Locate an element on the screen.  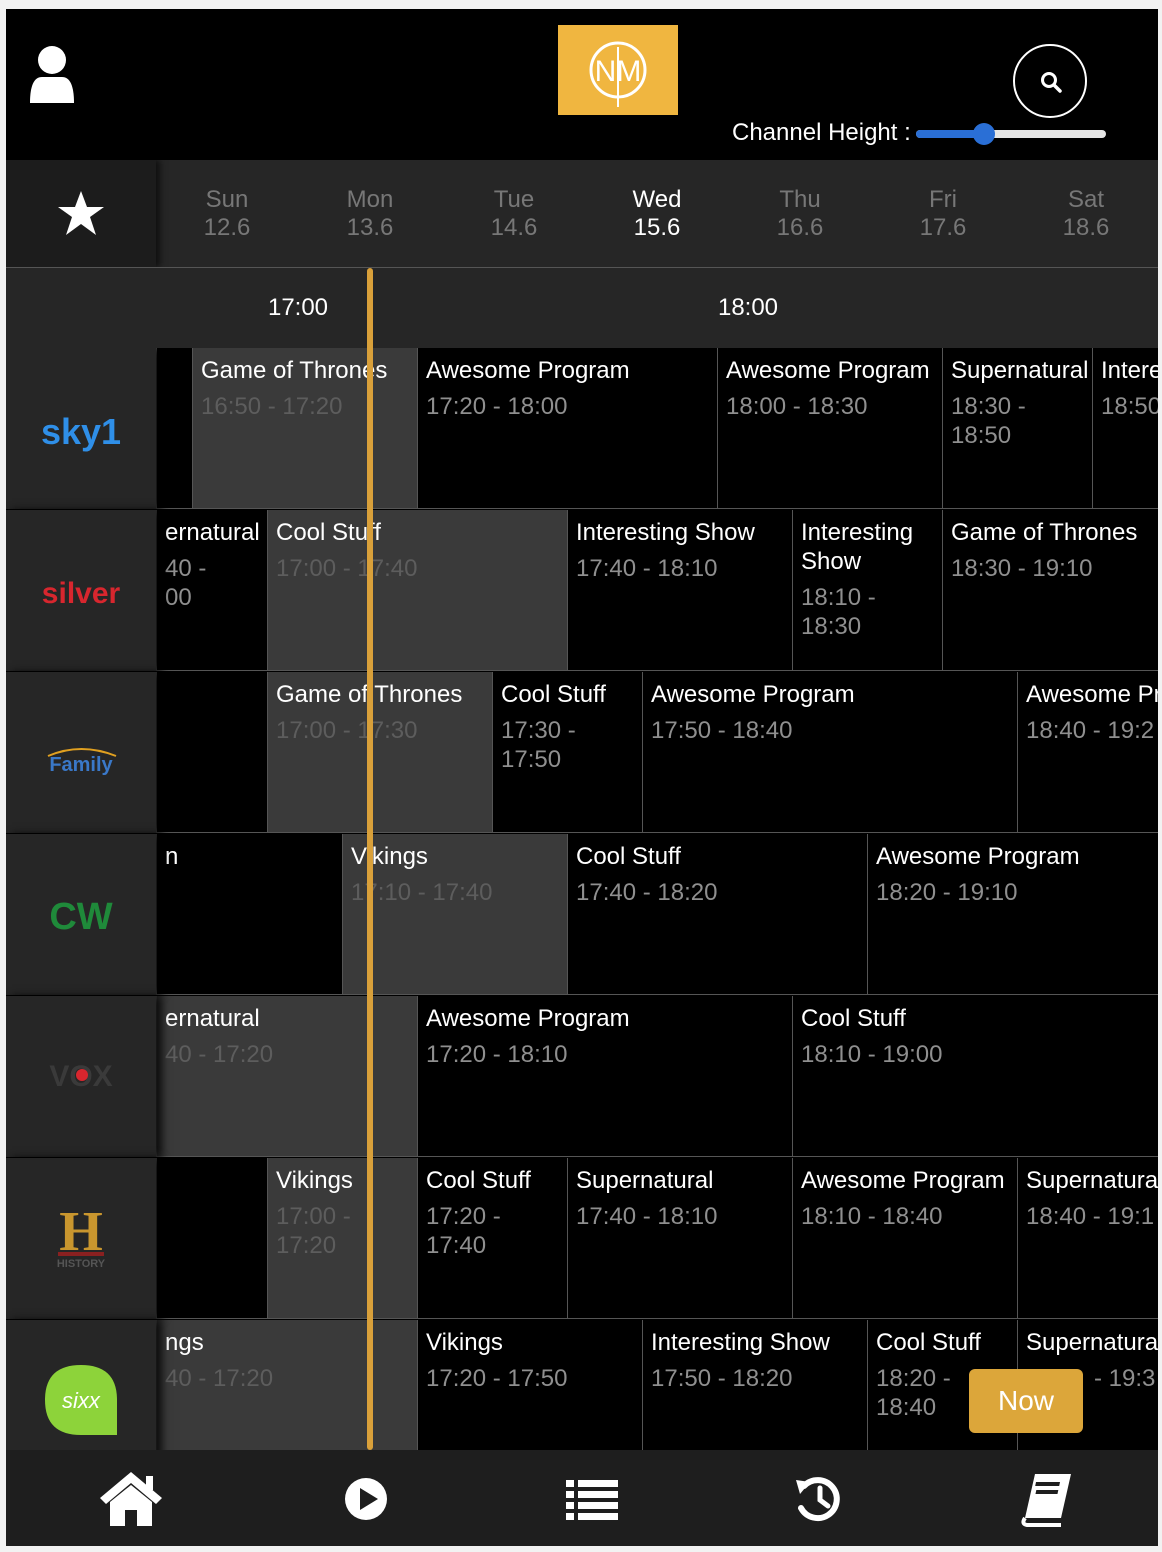
channel-height-slider is located at coordinates (1011, 134).